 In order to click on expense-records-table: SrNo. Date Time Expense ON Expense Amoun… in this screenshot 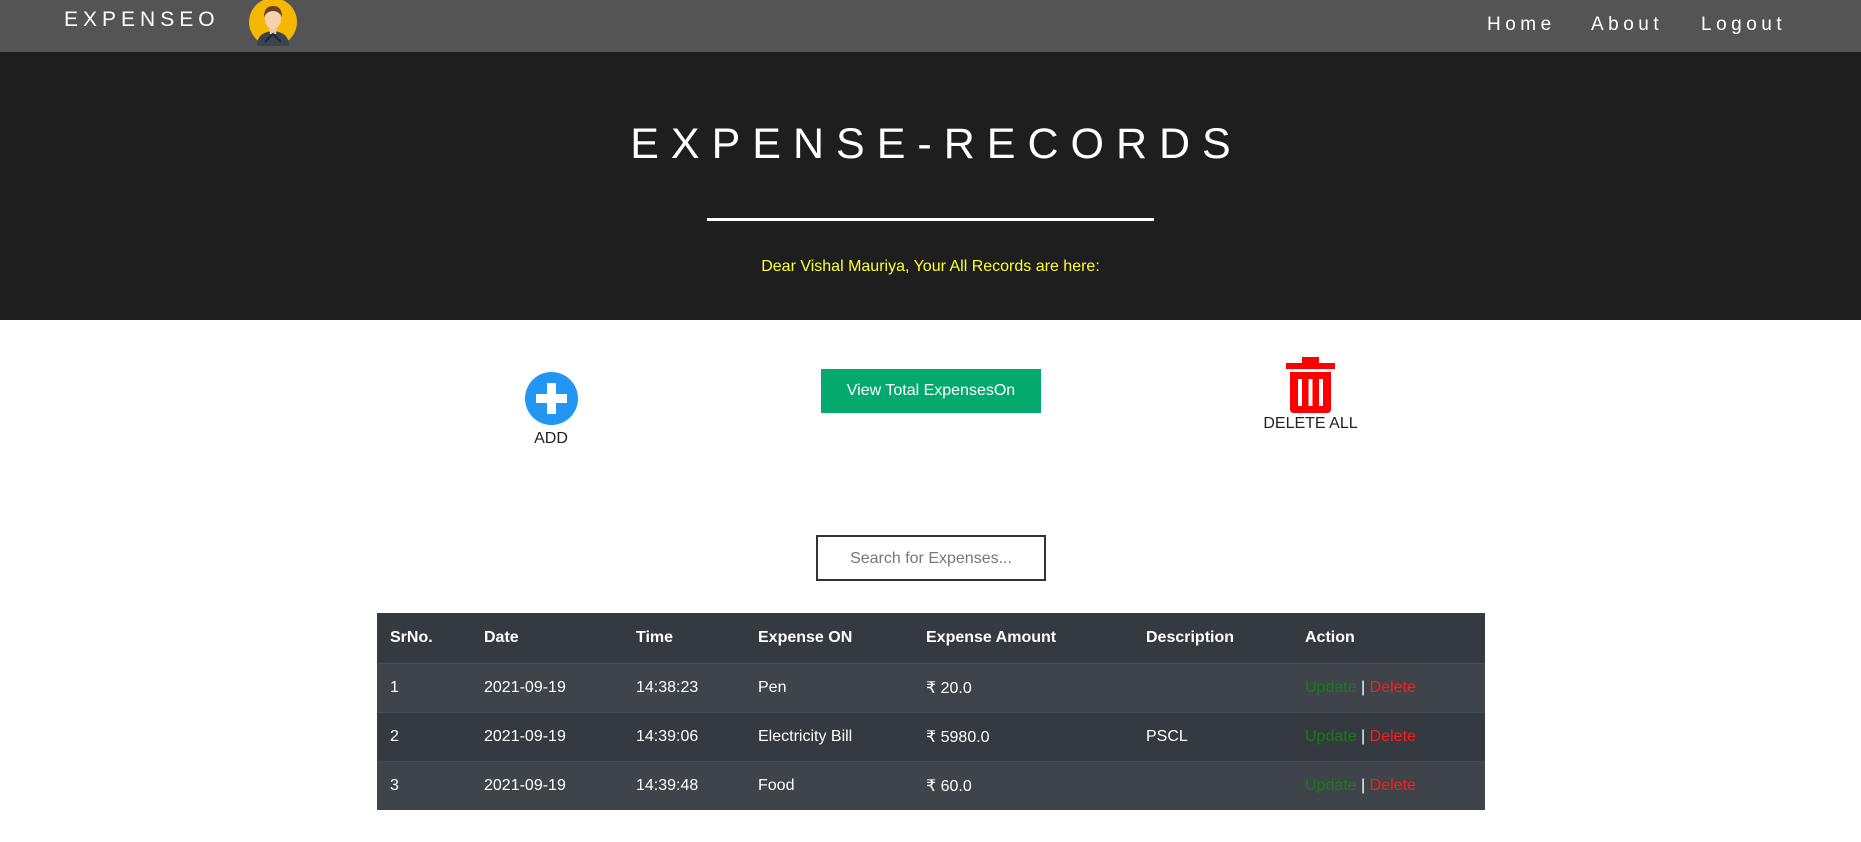, I will do `click(931, 711)`.